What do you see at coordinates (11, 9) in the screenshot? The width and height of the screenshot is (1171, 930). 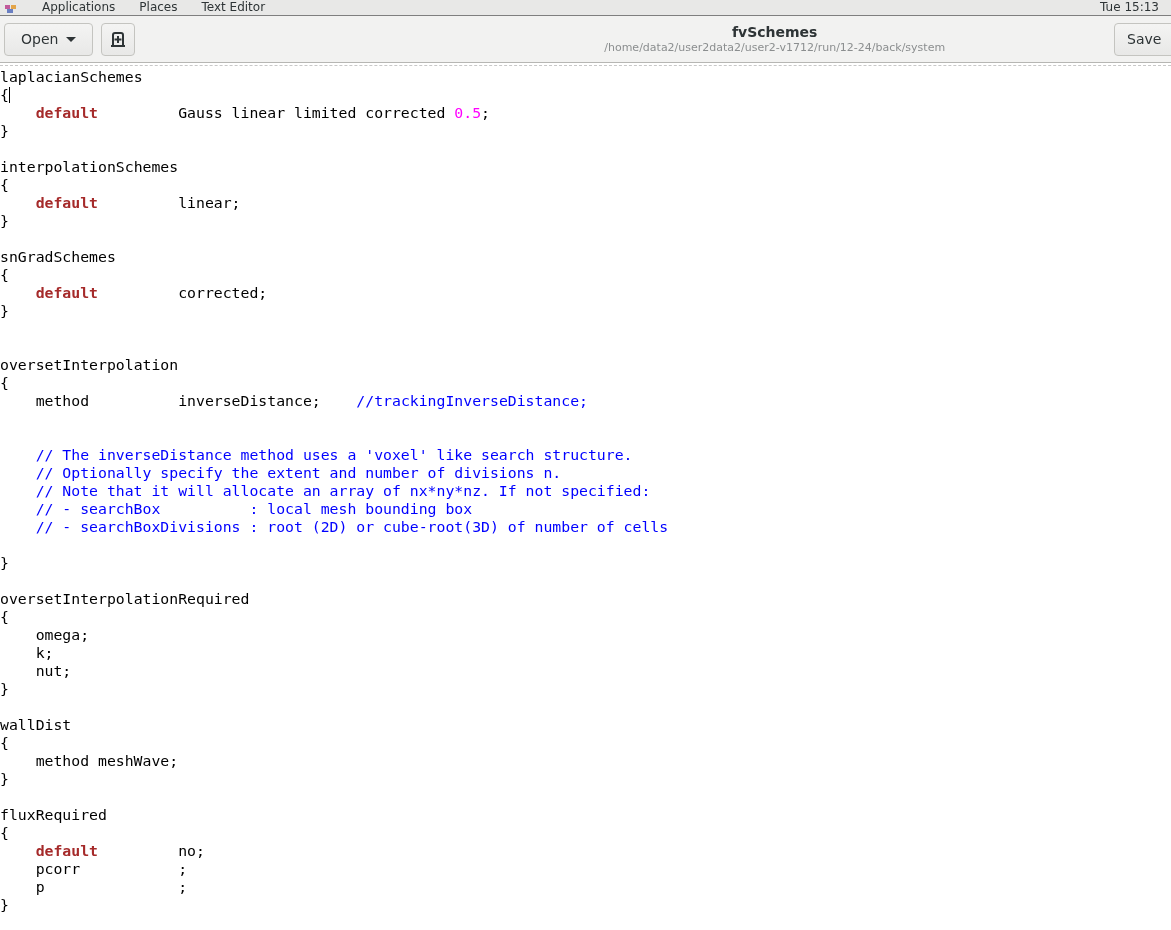 I see `apps-icon` at bounding box center [11, 9].